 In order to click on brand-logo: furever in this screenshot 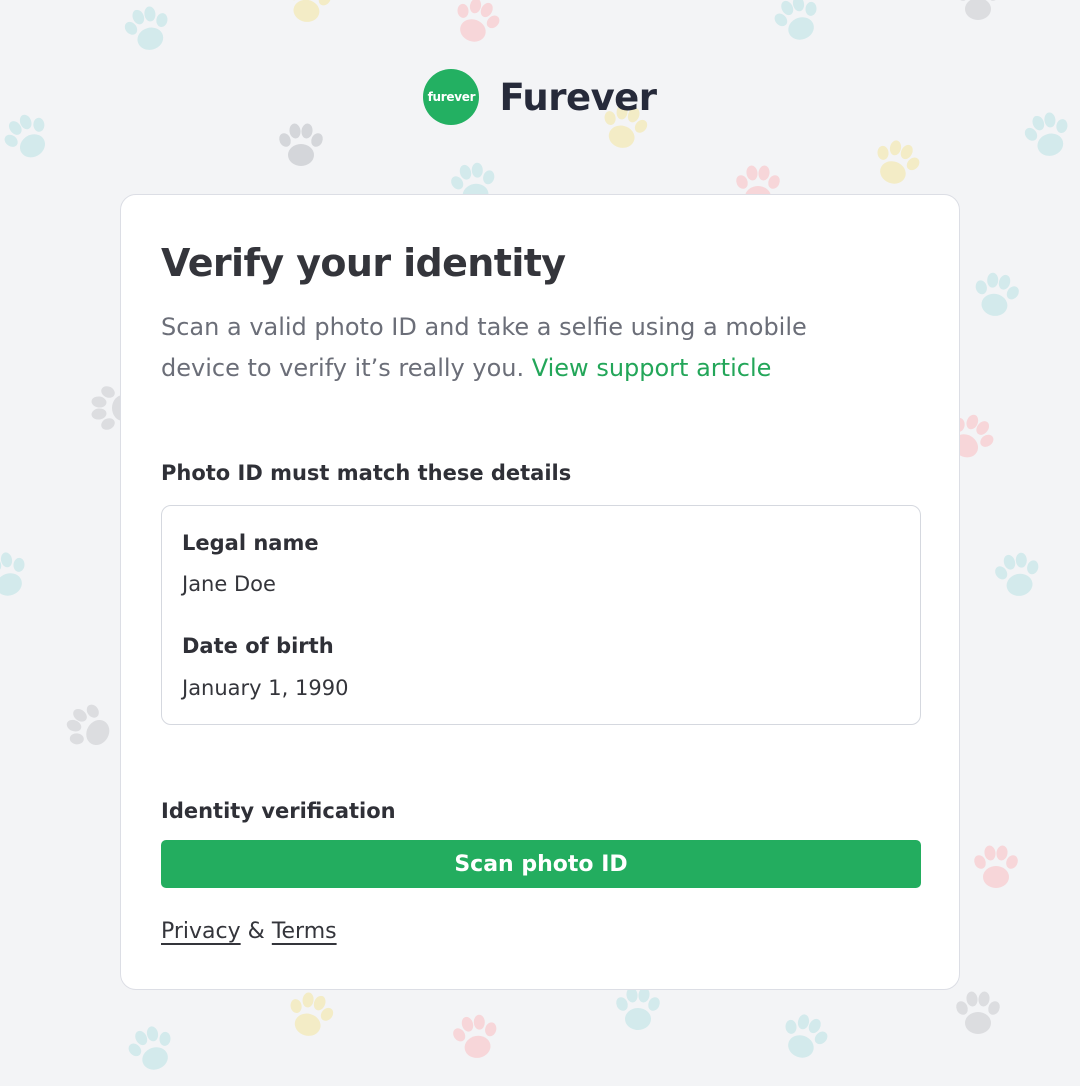, I will do `click(451, 97)`.